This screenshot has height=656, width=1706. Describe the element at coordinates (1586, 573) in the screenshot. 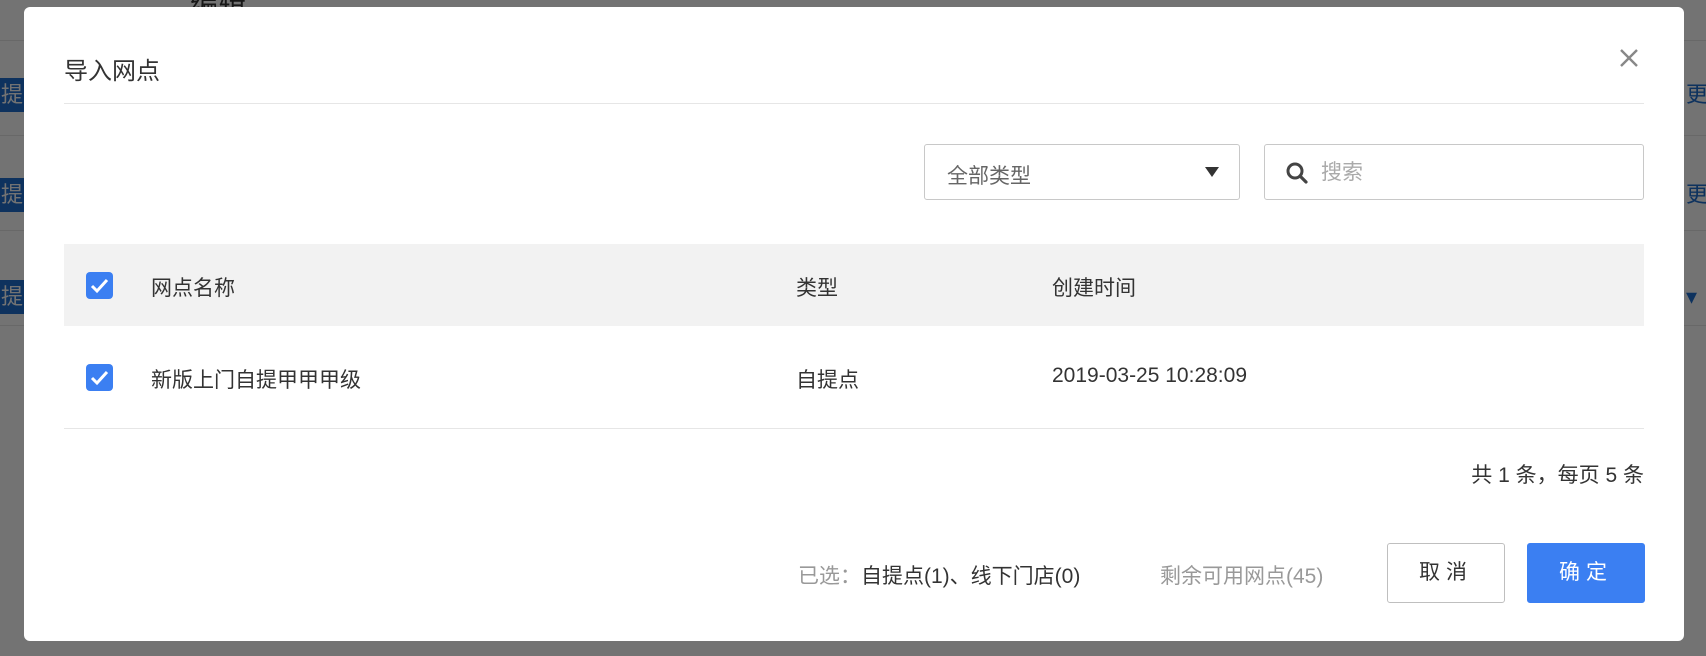

I see `confirm-button: 确定` at that location.